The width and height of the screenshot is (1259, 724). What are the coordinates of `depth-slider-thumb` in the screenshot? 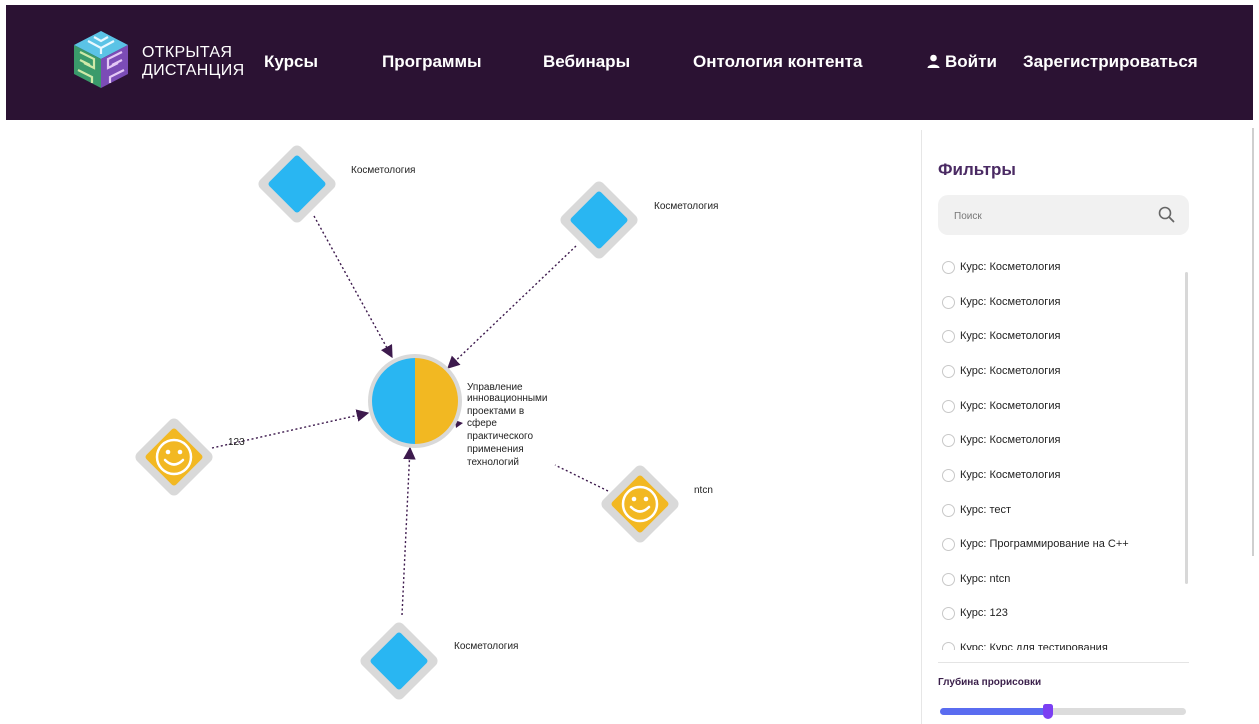 It's located at (1048, 711).